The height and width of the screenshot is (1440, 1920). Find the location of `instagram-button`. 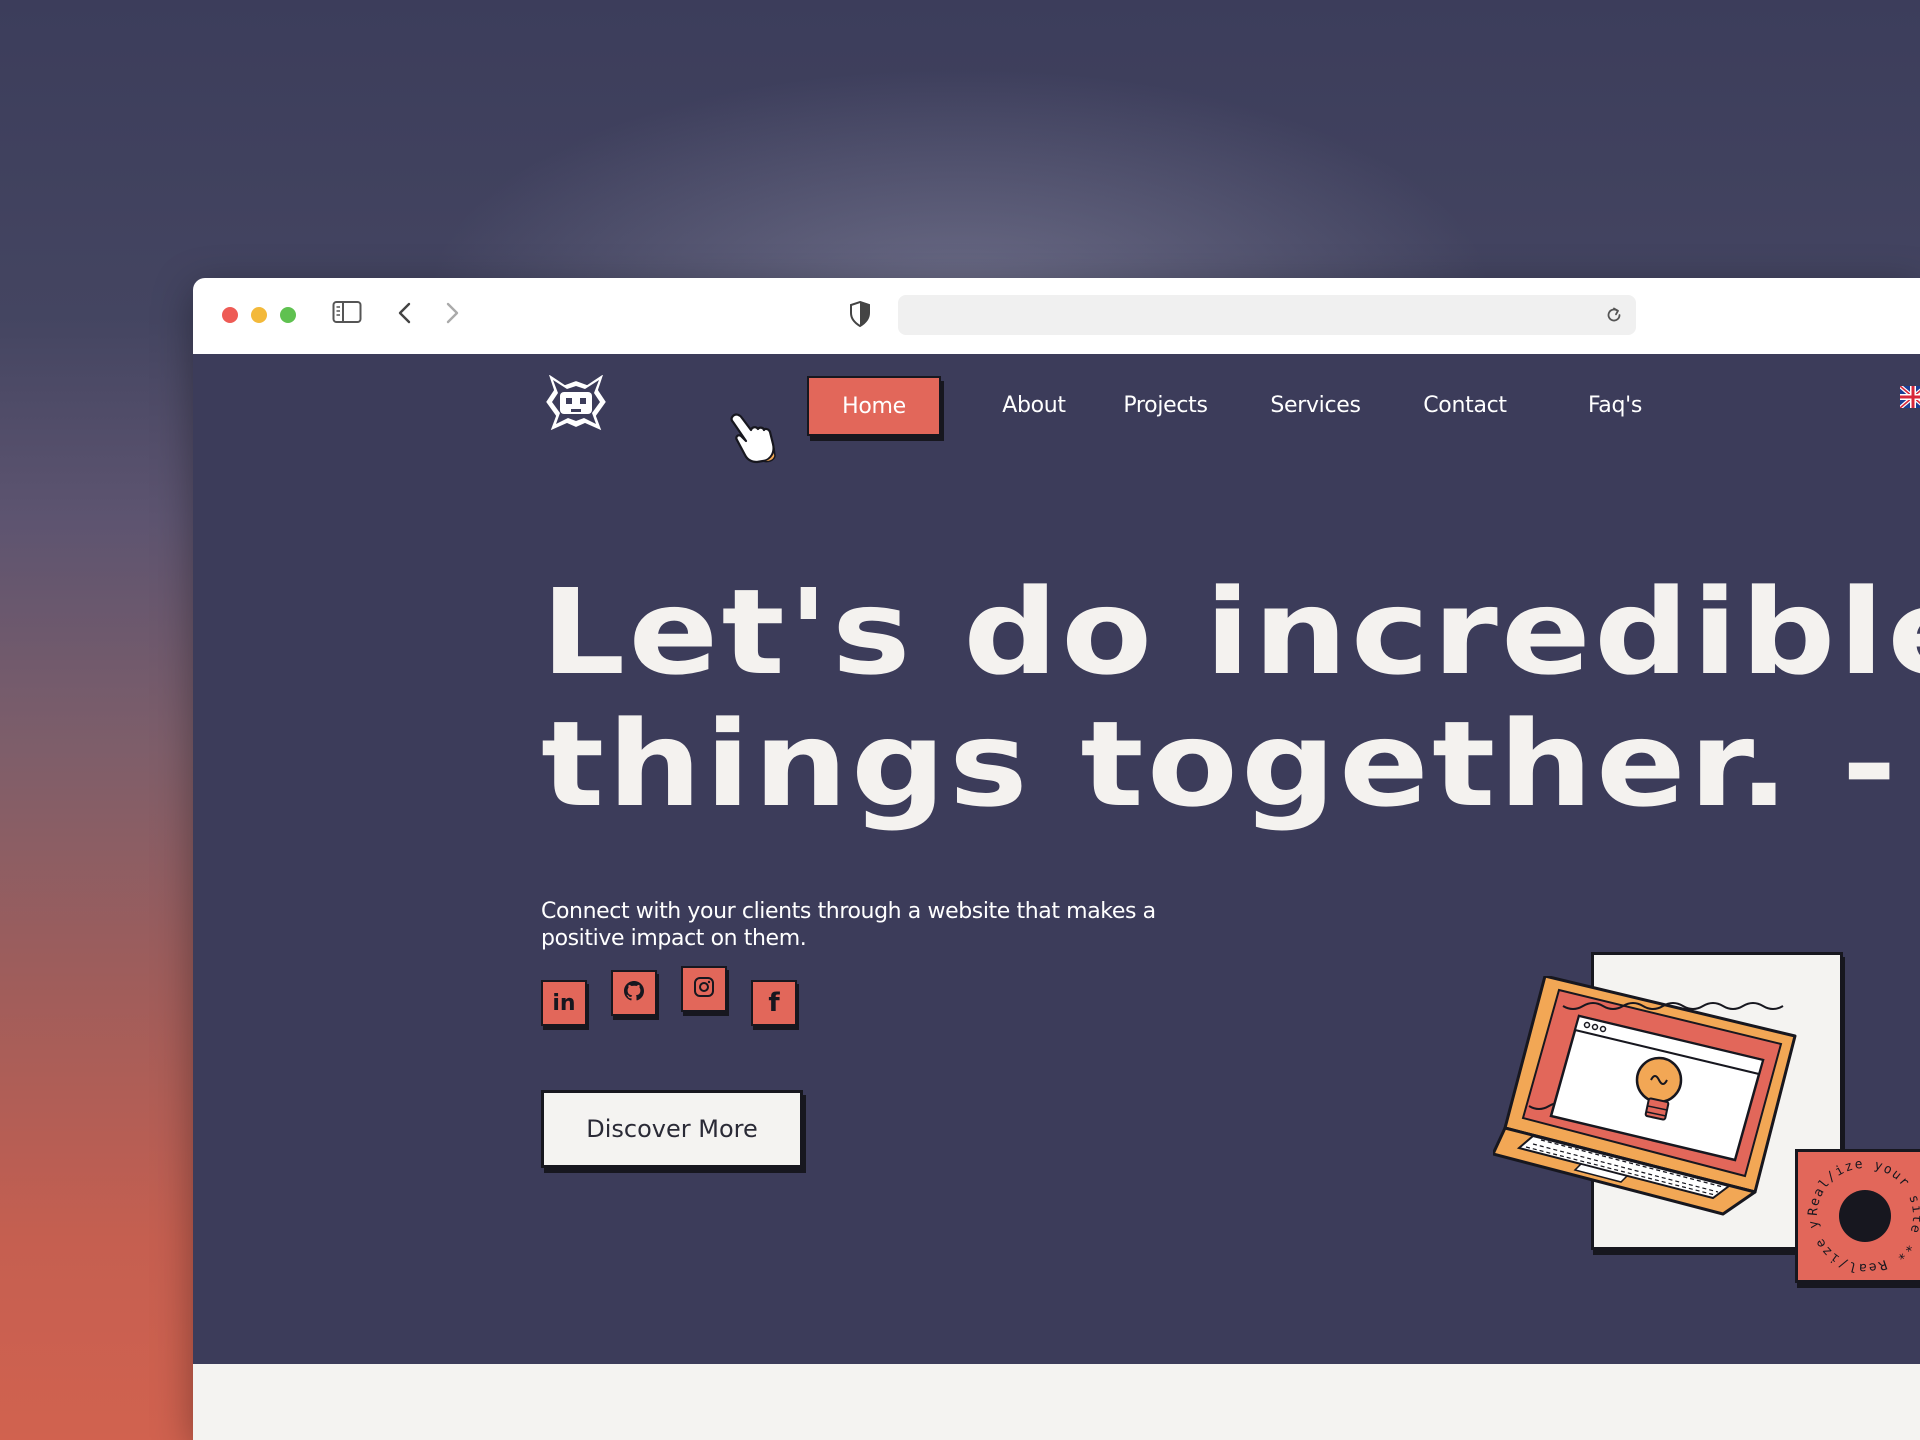

instagram-button is located at coordinates (704, 989).